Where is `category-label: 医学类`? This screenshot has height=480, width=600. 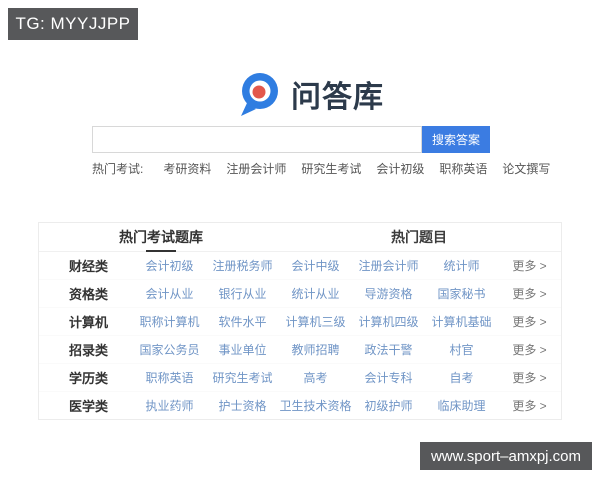
category-label: 医学类 is located at coordinates (89, 406).